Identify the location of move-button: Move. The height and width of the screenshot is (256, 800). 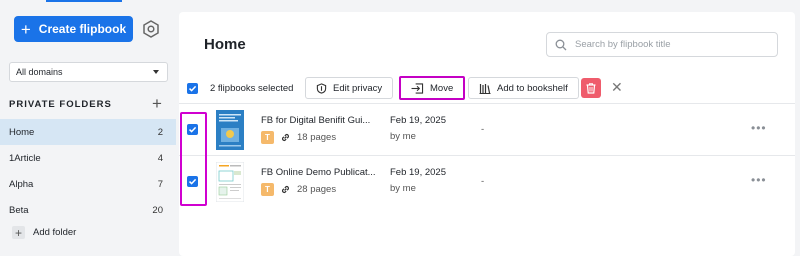
(432, 88).